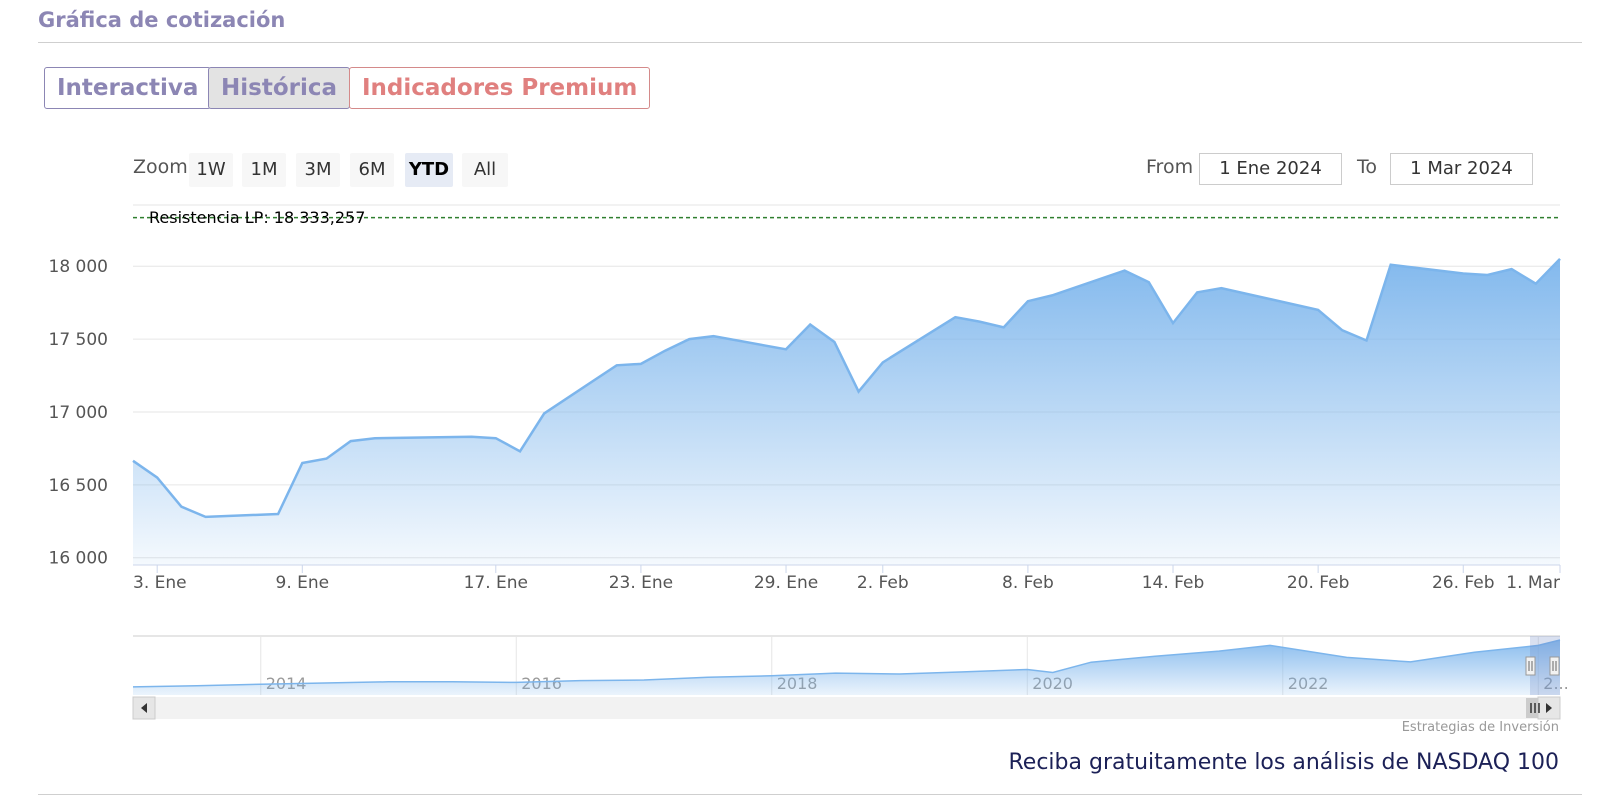 The height and width of the screenshot is (808, 1604). I want to click on x-tick-label: 9. Ene, so click(303, 583).